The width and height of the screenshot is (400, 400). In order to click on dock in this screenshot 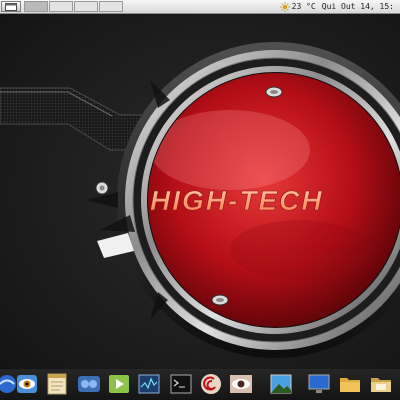, I will do `click(200, 384)`.